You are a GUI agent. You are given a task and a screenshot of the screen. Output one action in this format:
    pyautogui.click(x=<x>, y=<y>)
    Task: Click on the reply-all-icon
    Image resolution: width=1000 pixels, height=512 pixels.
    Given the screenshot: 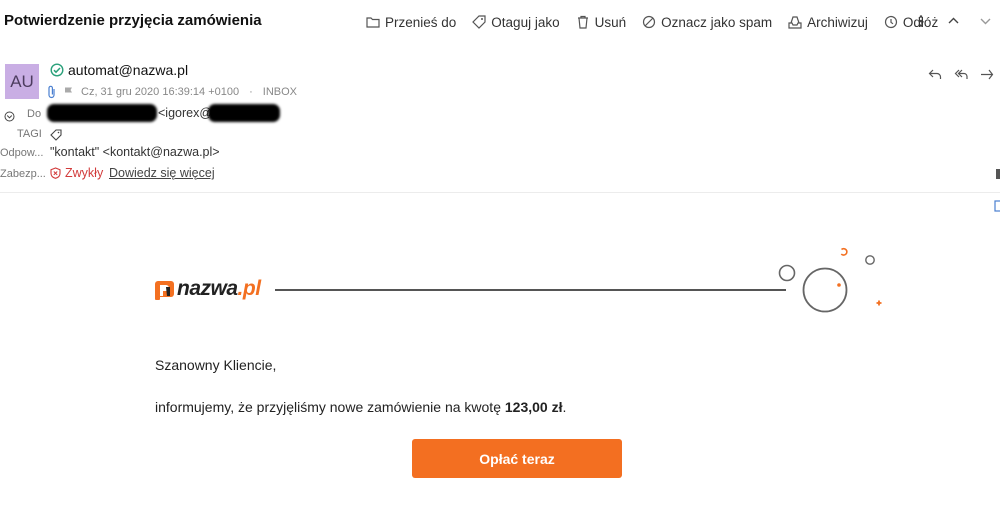 What is the action you would take?
    pyautogui.click(x=961, y=74)
    